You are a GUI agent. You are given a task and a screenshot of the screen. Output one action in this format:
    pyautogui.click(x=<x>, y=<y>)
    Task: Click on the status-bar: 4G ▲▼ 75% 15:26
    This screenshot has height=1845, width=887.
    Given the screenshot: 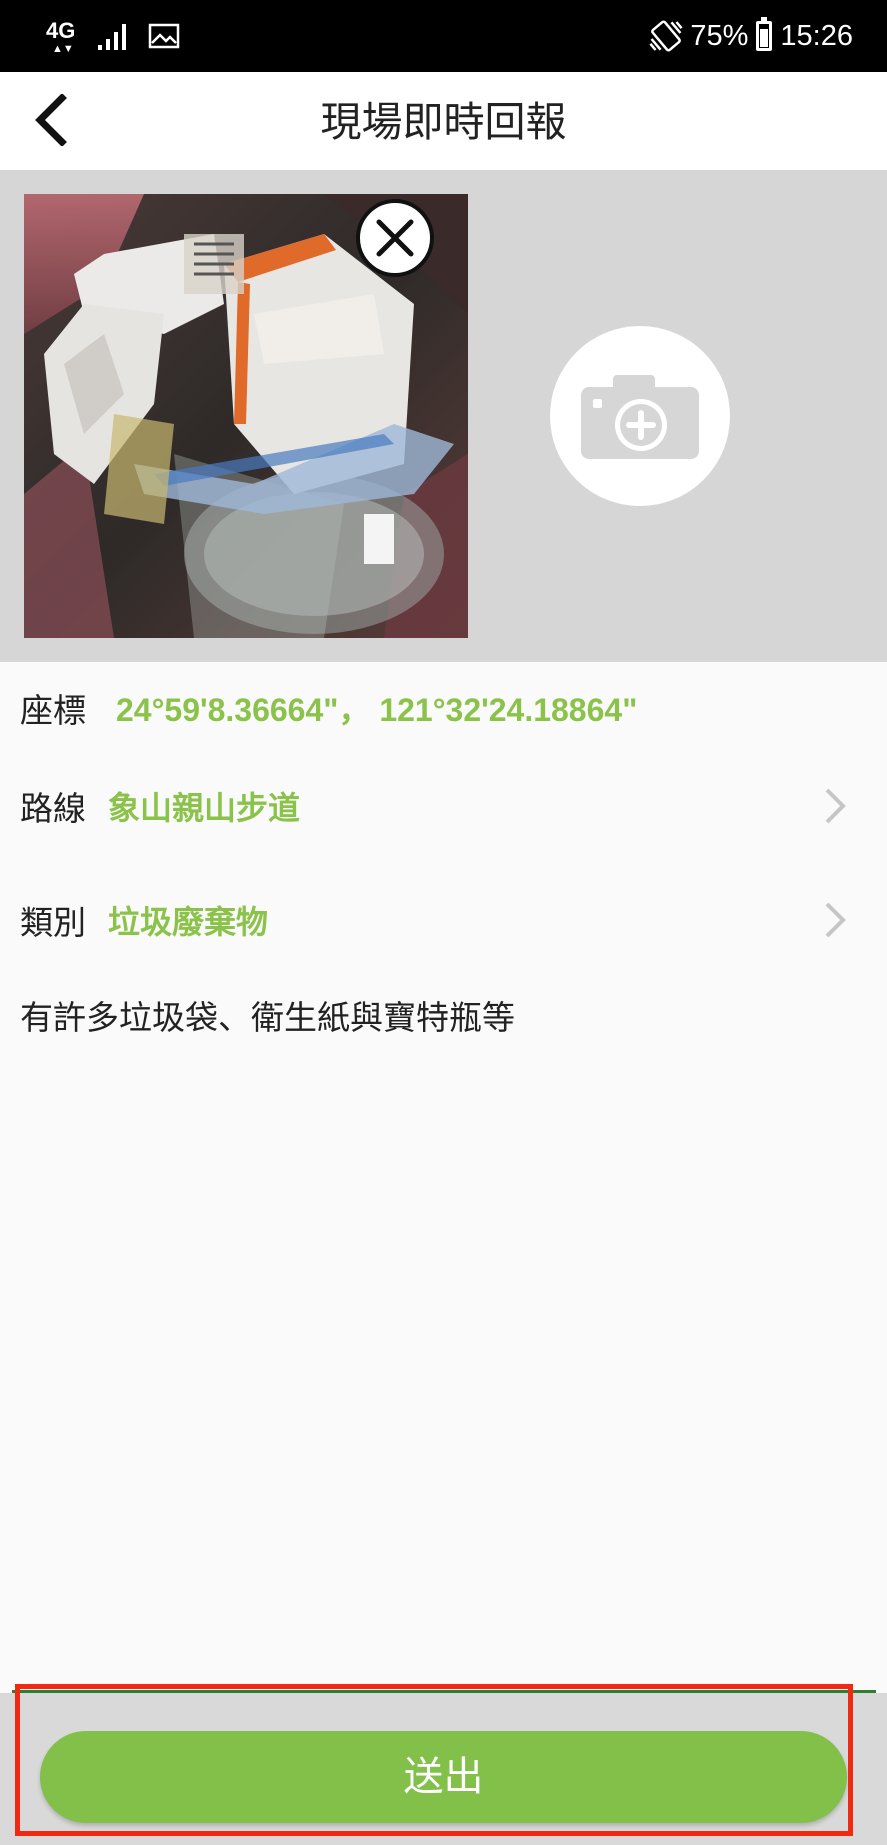 What is the action you would take?
    pyautogui.click(x=443, y=36)
    